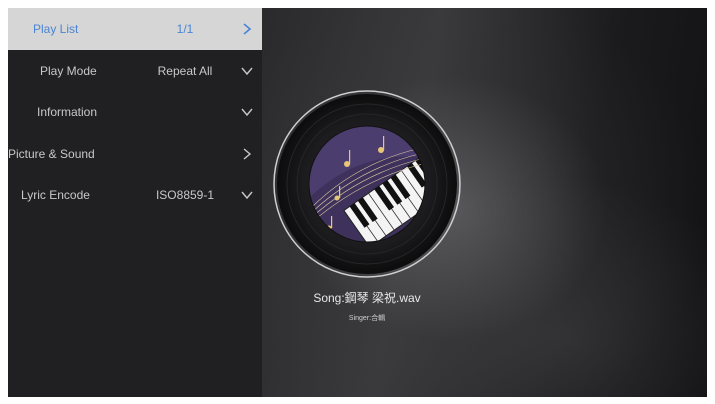  Describe the element at coordinates (367, 298) in the screenshot. I see `song-title: Song:鋼琴 梁祝.wav` at that location.